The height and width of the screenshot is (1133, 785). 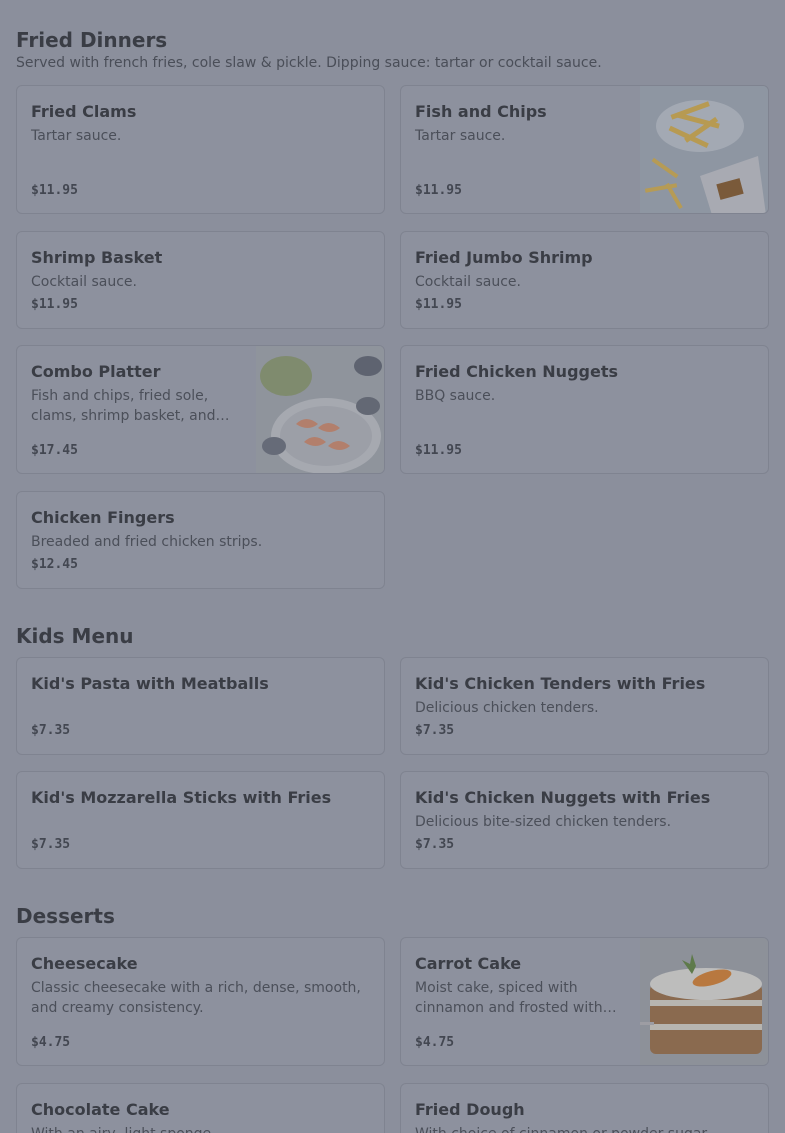 I want to click on item-name: Cheesecake, so click(x=84, y=963).